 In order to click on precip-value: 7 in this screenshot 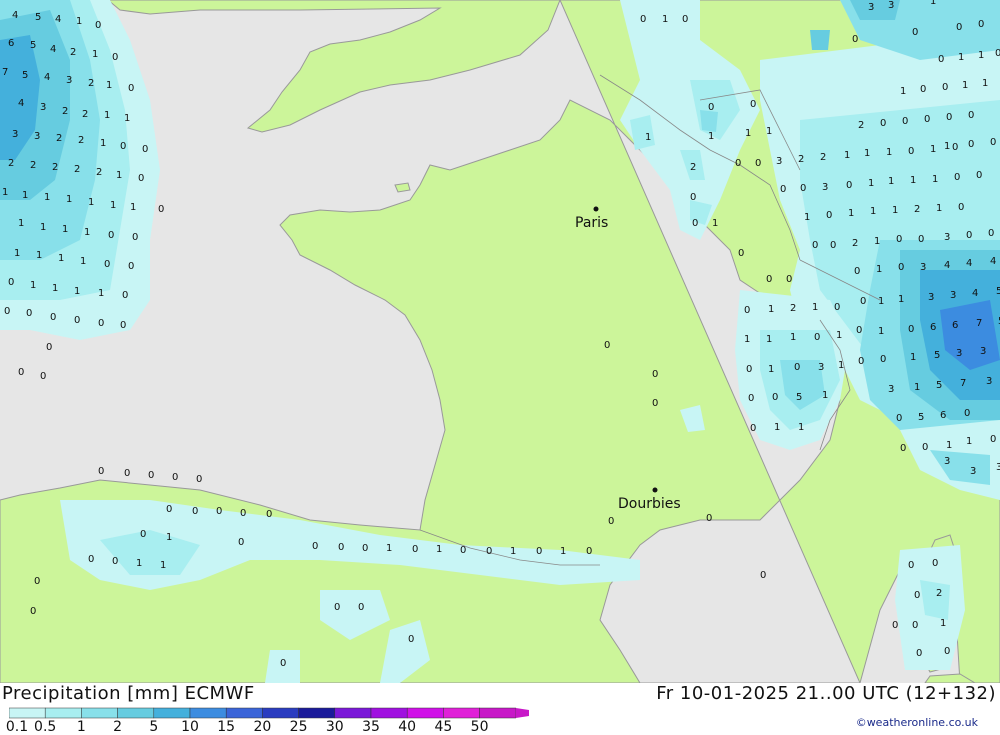, I will do `click(979, 323)`.